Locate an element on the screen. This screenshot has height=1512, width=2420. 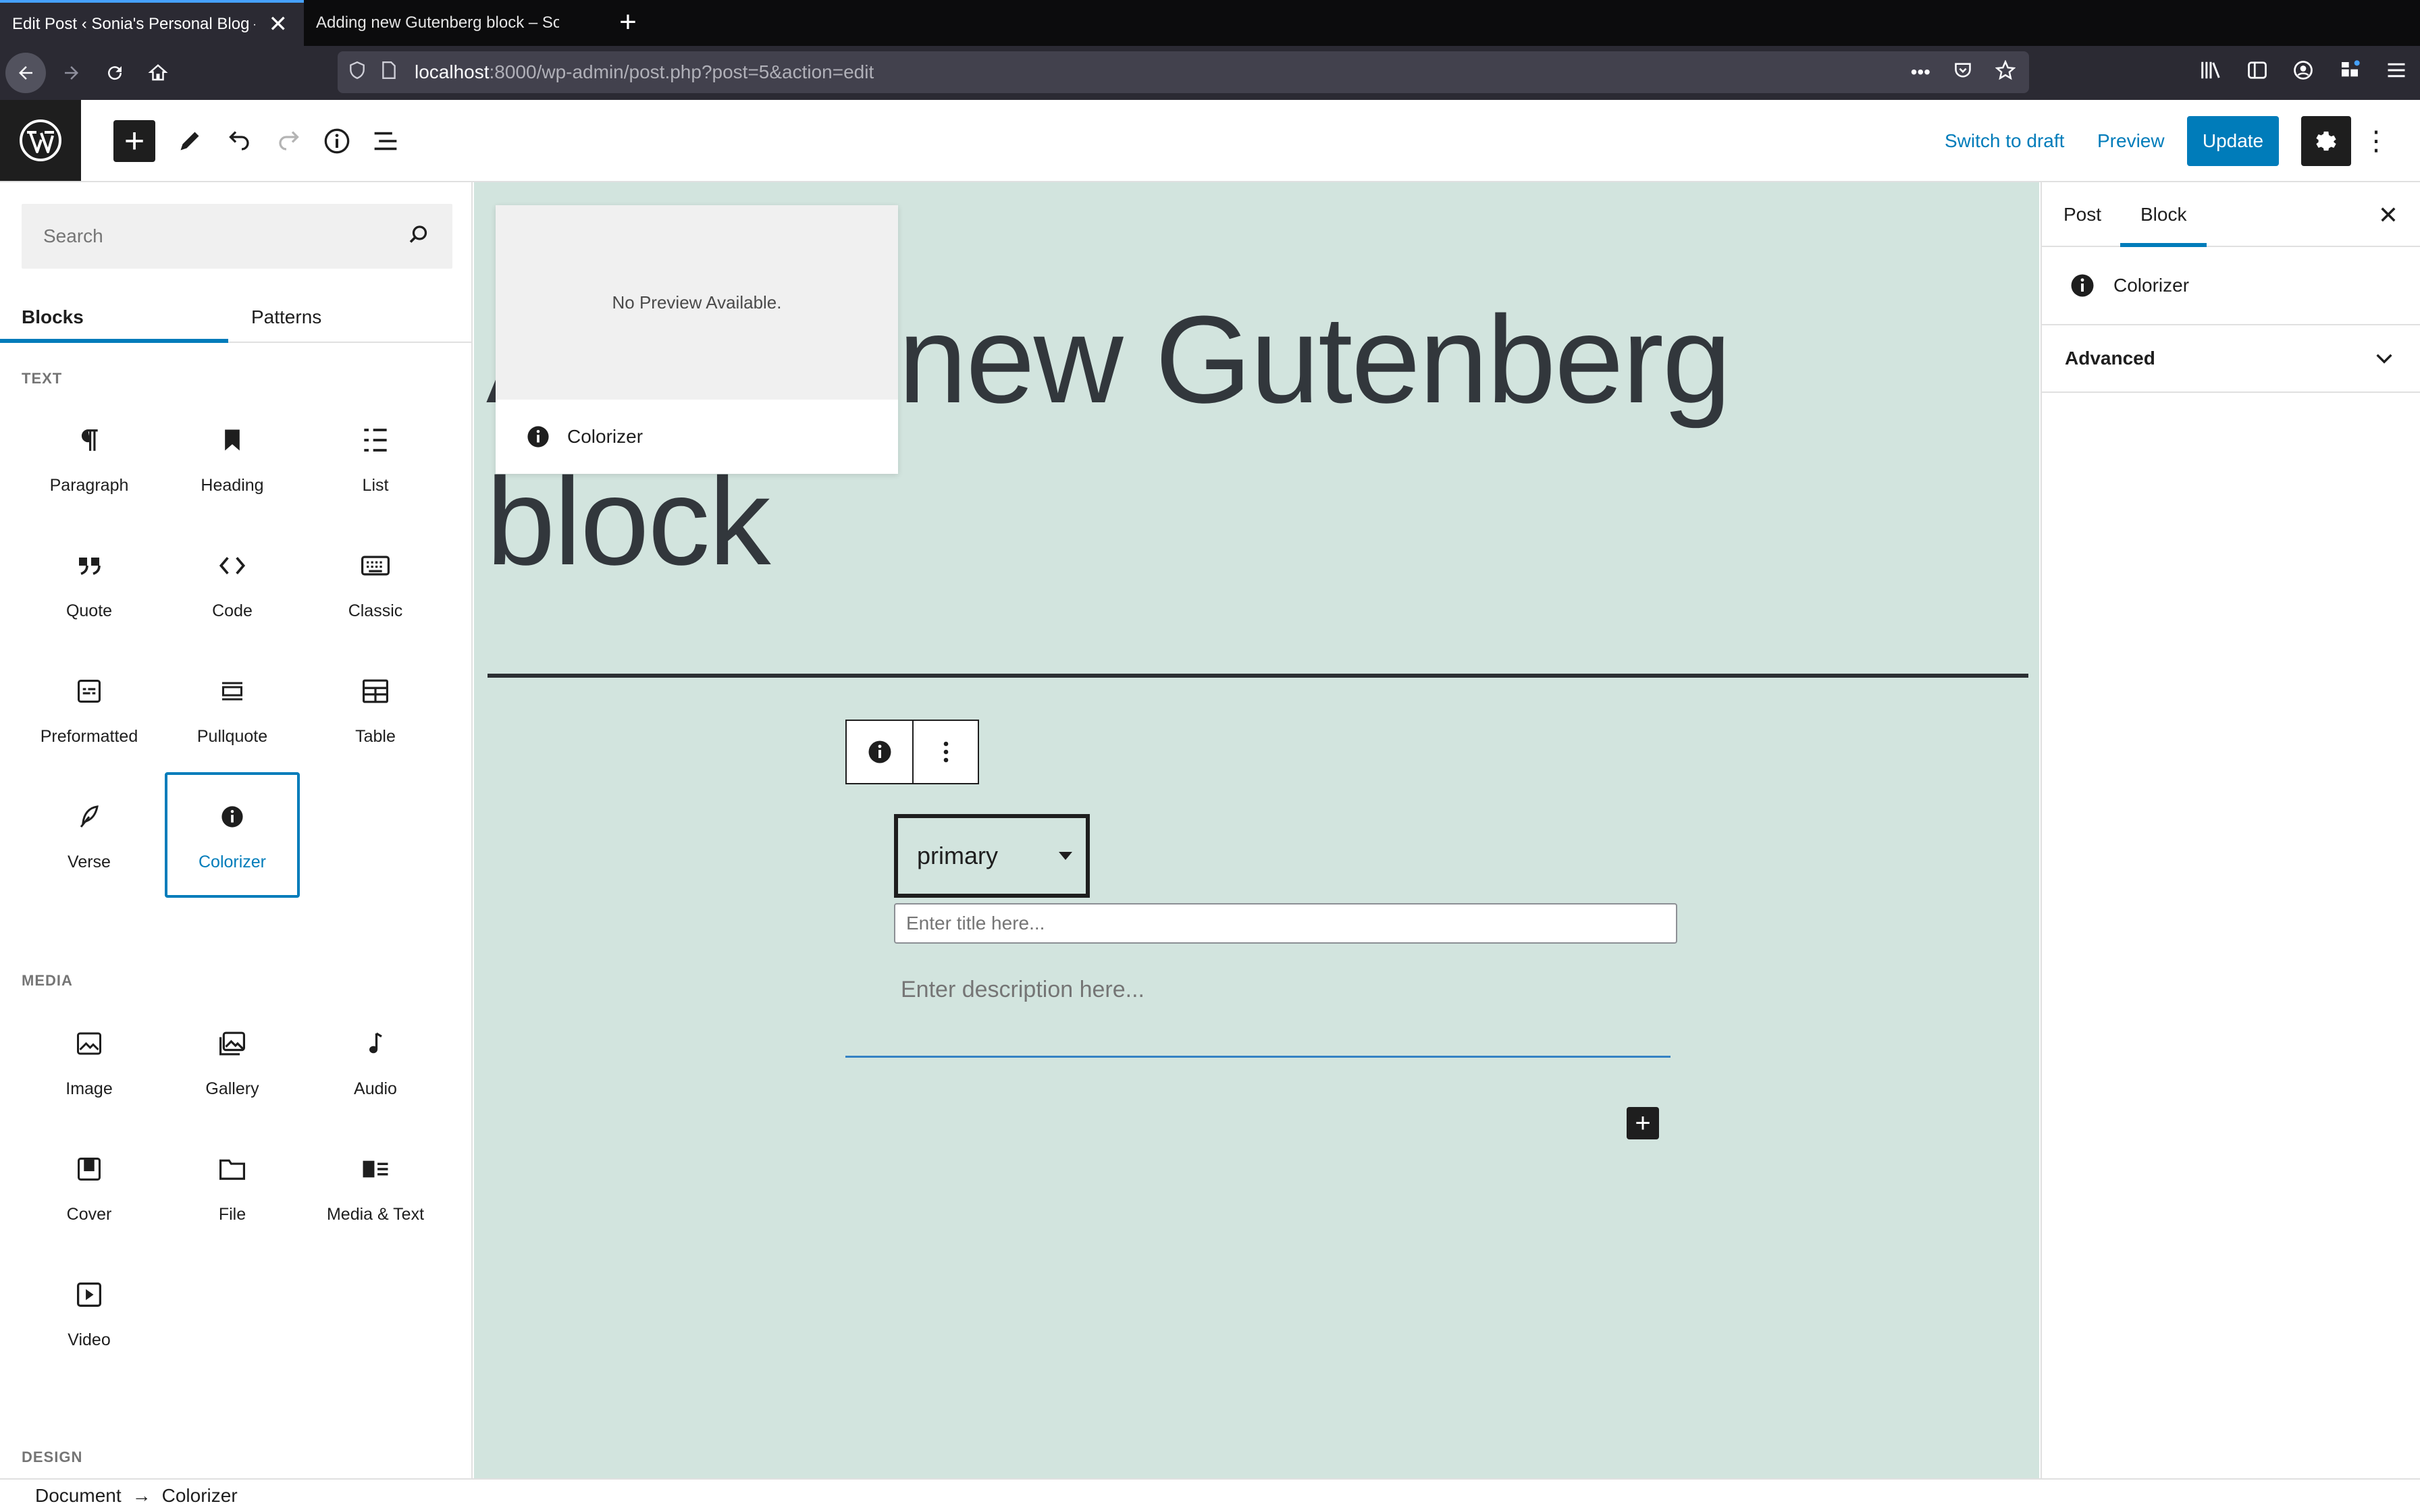
home-icon is located at coordinates (158, 72).